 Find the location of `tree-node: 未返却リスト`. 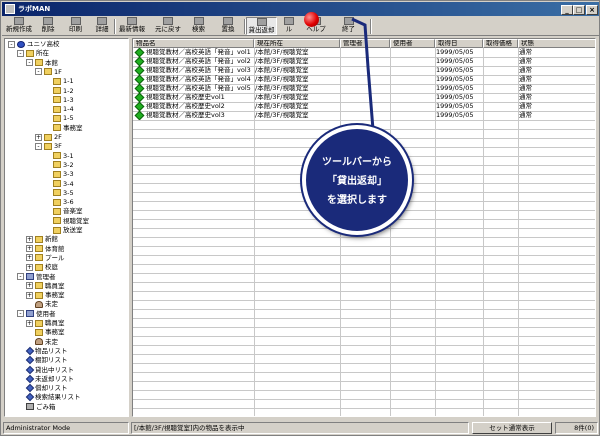

tree-node: 未返却リスト is located at coordinates (45, 379).